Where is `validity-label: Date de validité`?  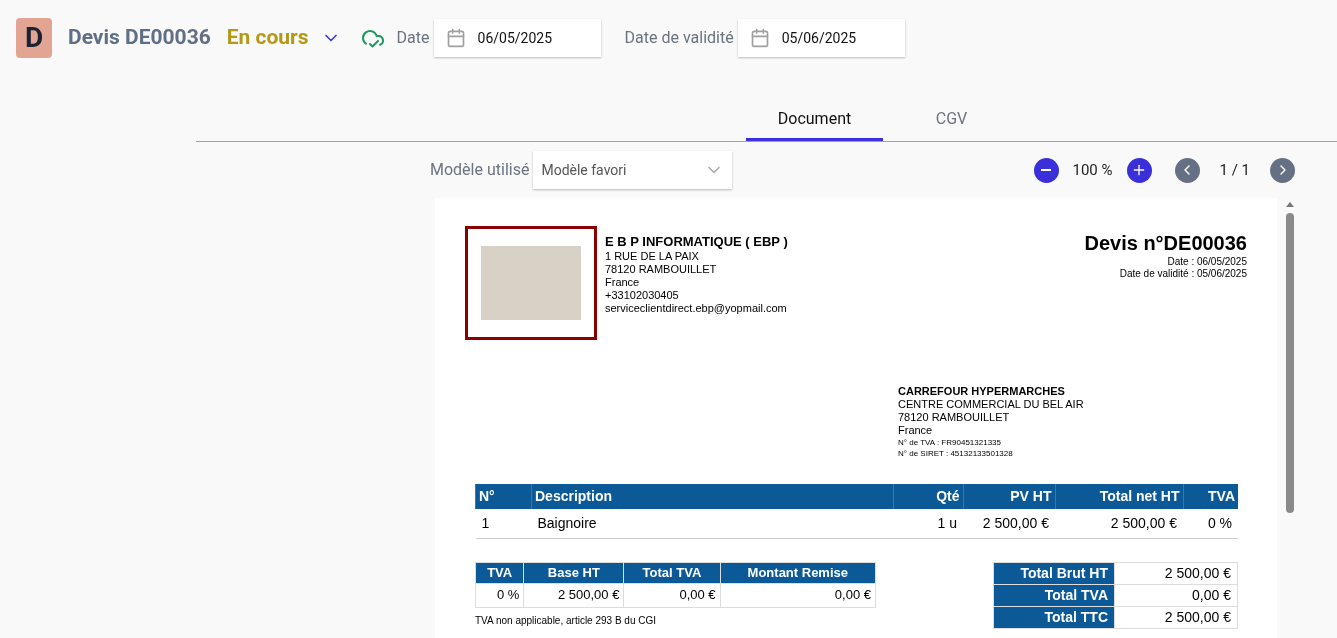
validity-label: Date de validité is located at coordinates (679, 38).